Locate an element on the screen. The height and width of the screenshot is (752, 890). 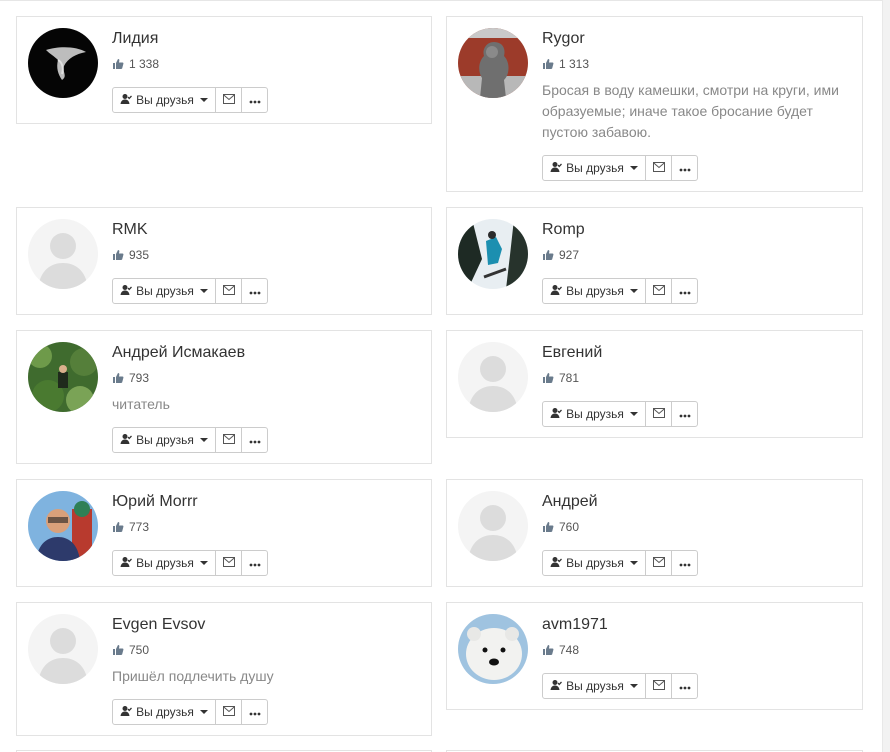
user-name: Андрей is located at coordinates (570, 502).